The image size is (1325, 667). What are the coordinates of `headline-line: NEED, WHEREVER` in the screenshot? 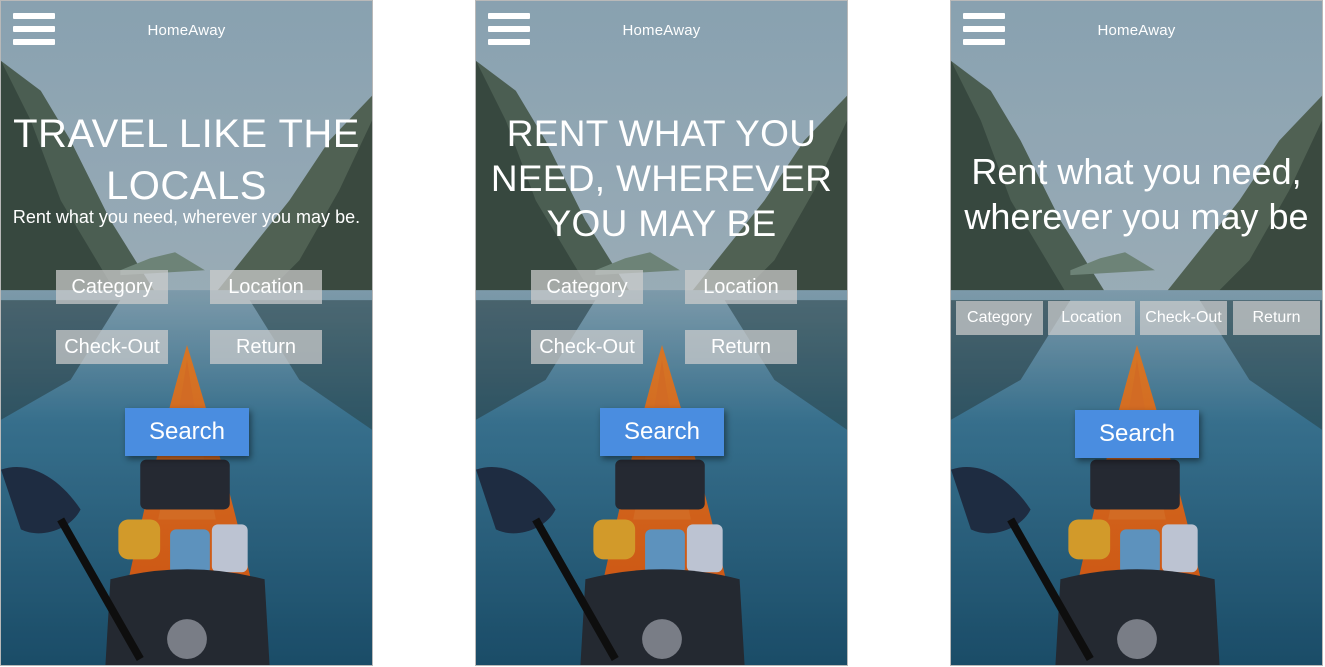 It's located at (661, 178).